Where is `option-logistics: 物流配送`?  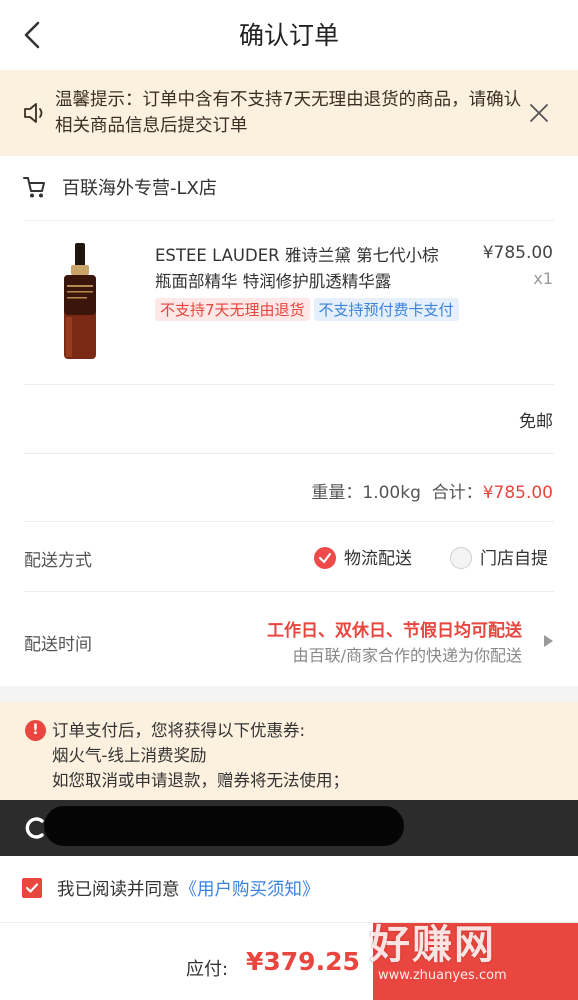
option-logistics: 物流配送 is located at coordinates (363, 556).